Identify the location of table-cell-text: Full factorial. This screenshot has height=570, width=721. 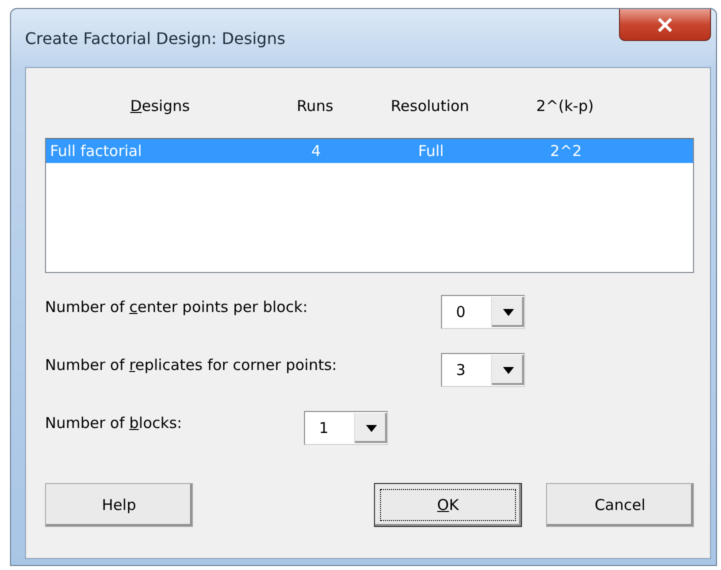
(96, 151).